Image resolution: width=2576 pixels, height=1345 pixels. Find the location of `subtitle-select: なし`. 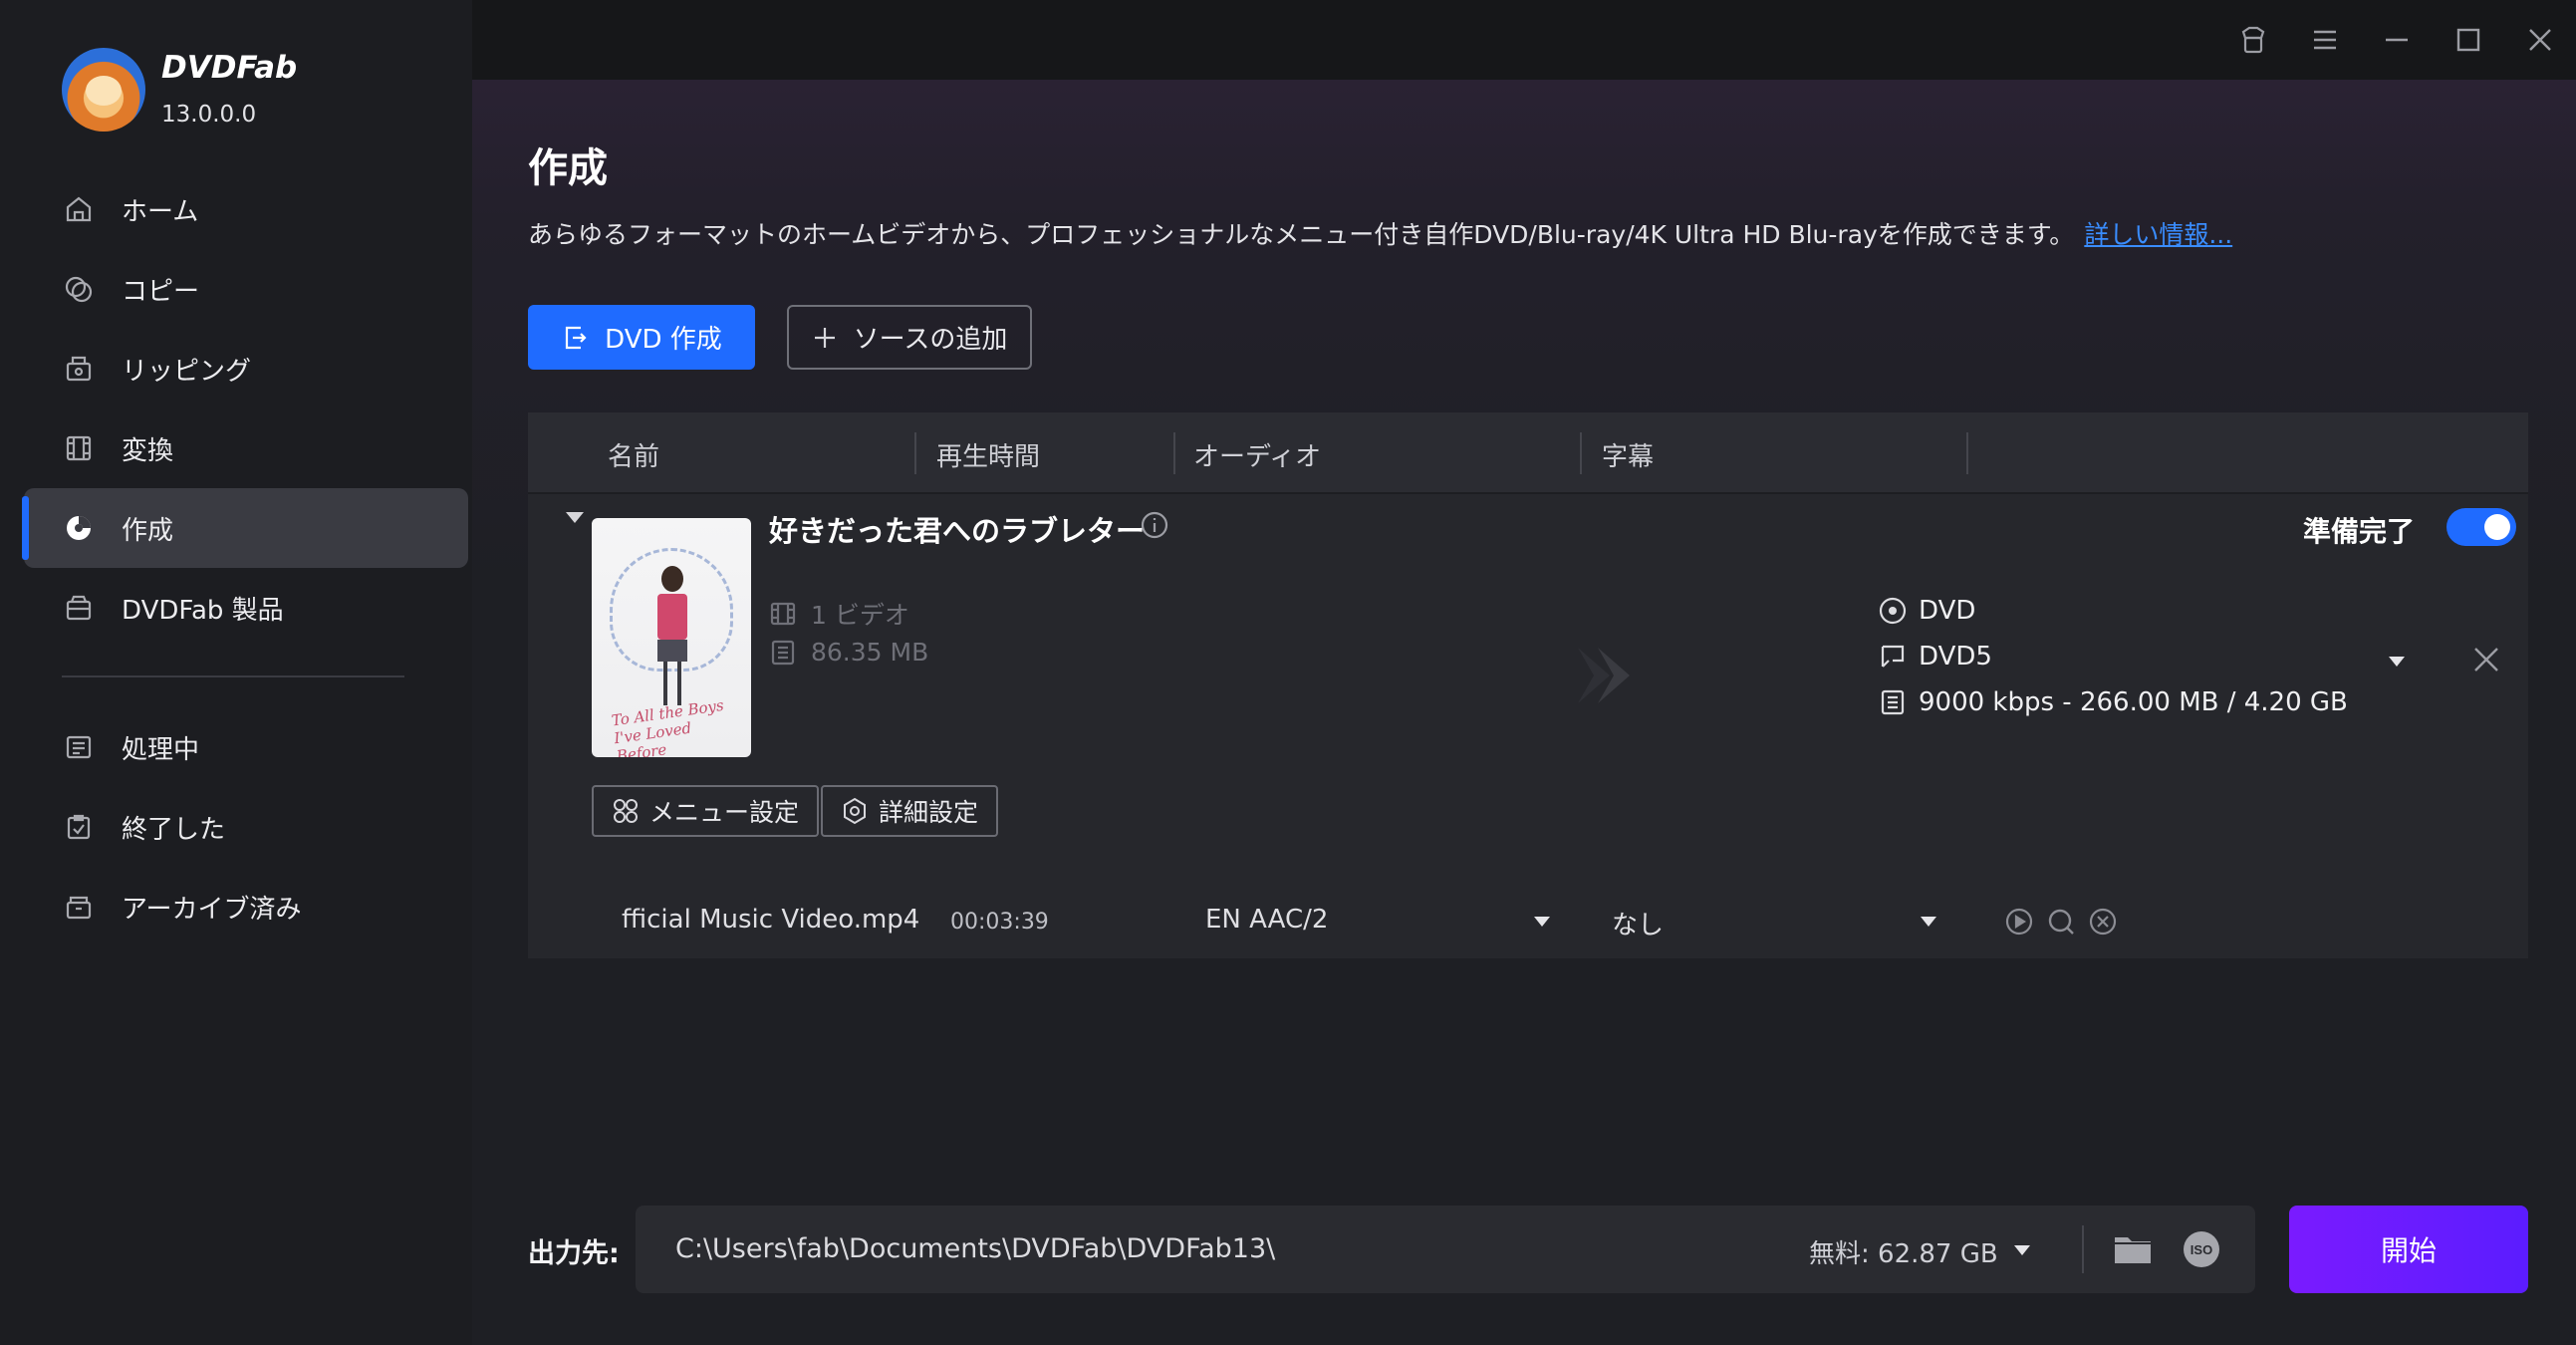

subtitle-select: なし is located at coordinates (1638, 923).